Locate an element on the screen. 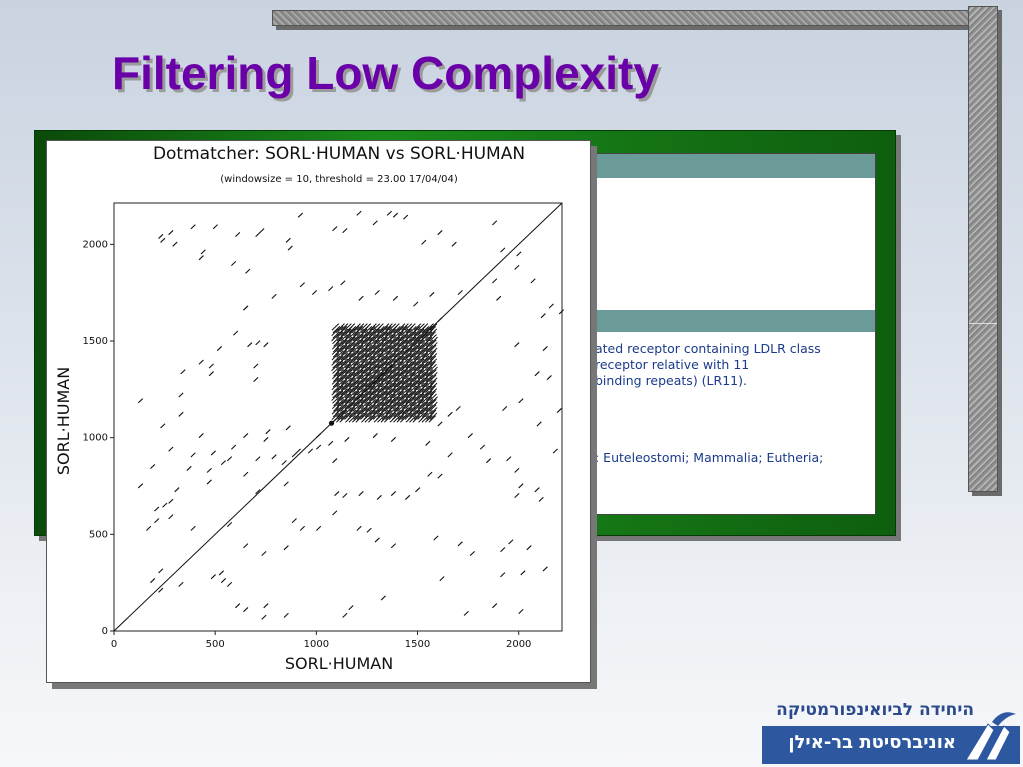 The width and height of the screenshot is (1023, 767). y-axis-label: SORL·HUMAN is located at coordinates (63, 421).